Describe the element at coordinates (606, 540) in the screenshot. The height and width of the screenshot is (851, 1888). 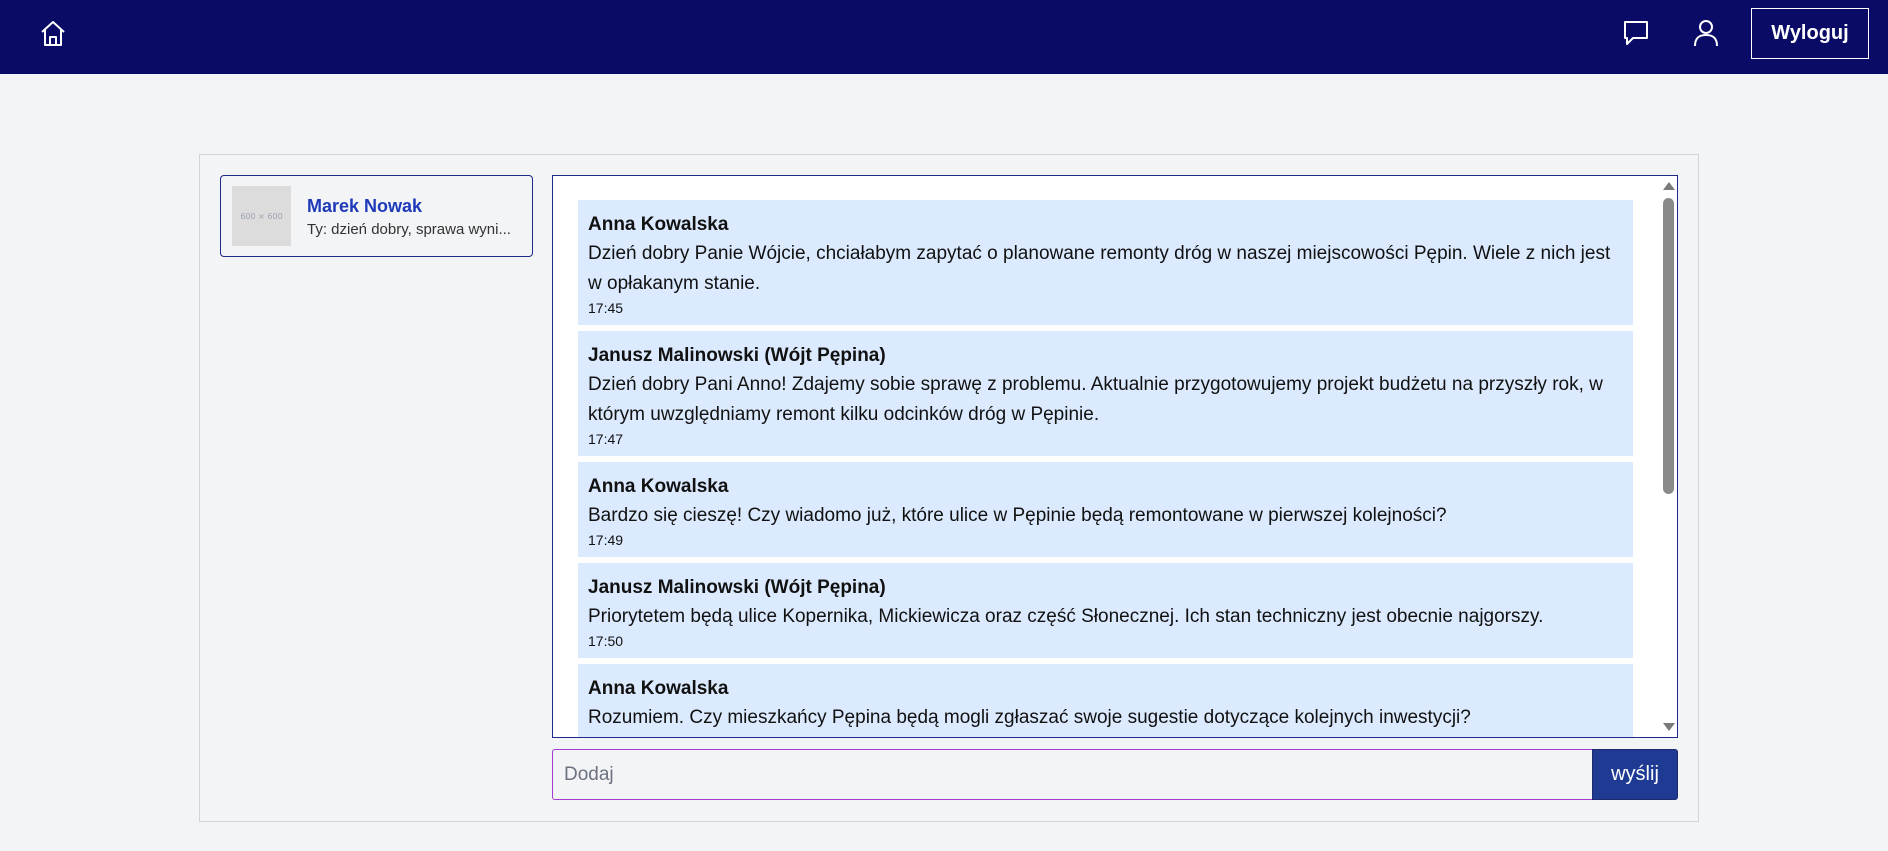
I see `message-time: 17:49` at that location.